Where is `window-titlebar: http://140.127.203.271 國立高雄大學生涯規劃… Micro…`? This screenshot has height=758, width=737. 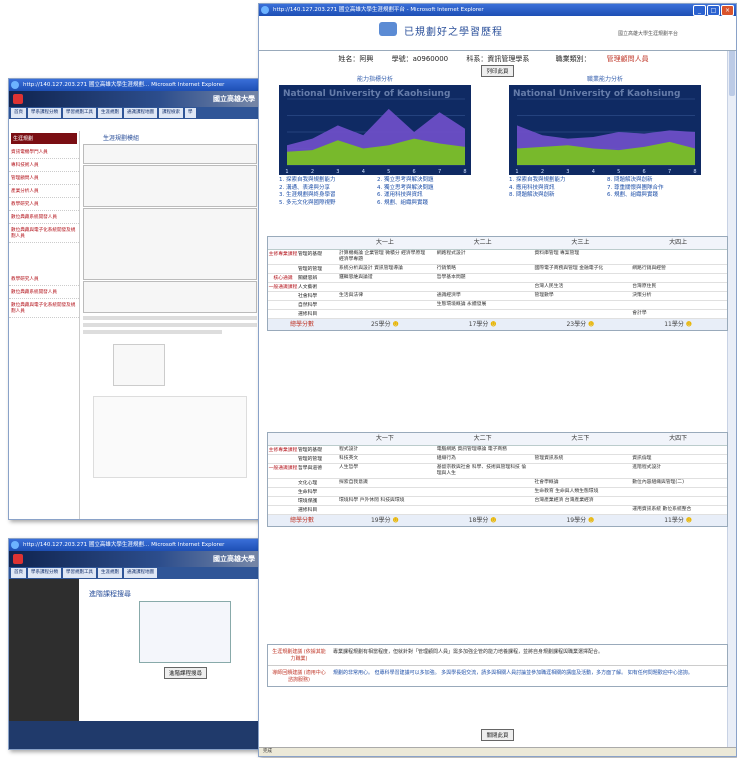
window-titlebar: http://140.127.203.271 國立高雄大學生涯規劃… Micro… is located at coordinates (134, 85).